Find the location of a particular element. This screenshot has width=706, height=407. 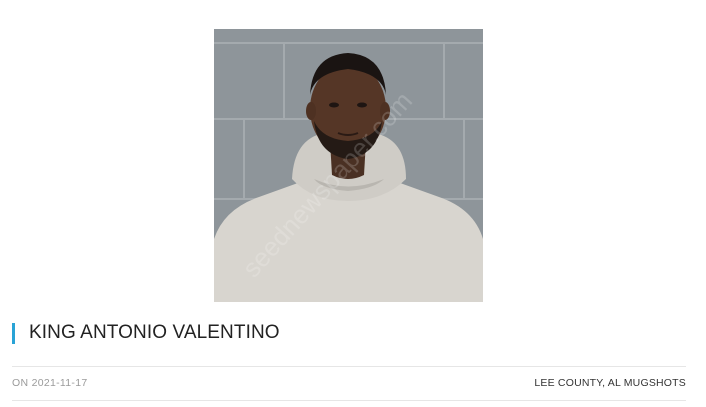

post-title-row: KING ANTONIO VALENTINO is located at coordinates (146, 333).